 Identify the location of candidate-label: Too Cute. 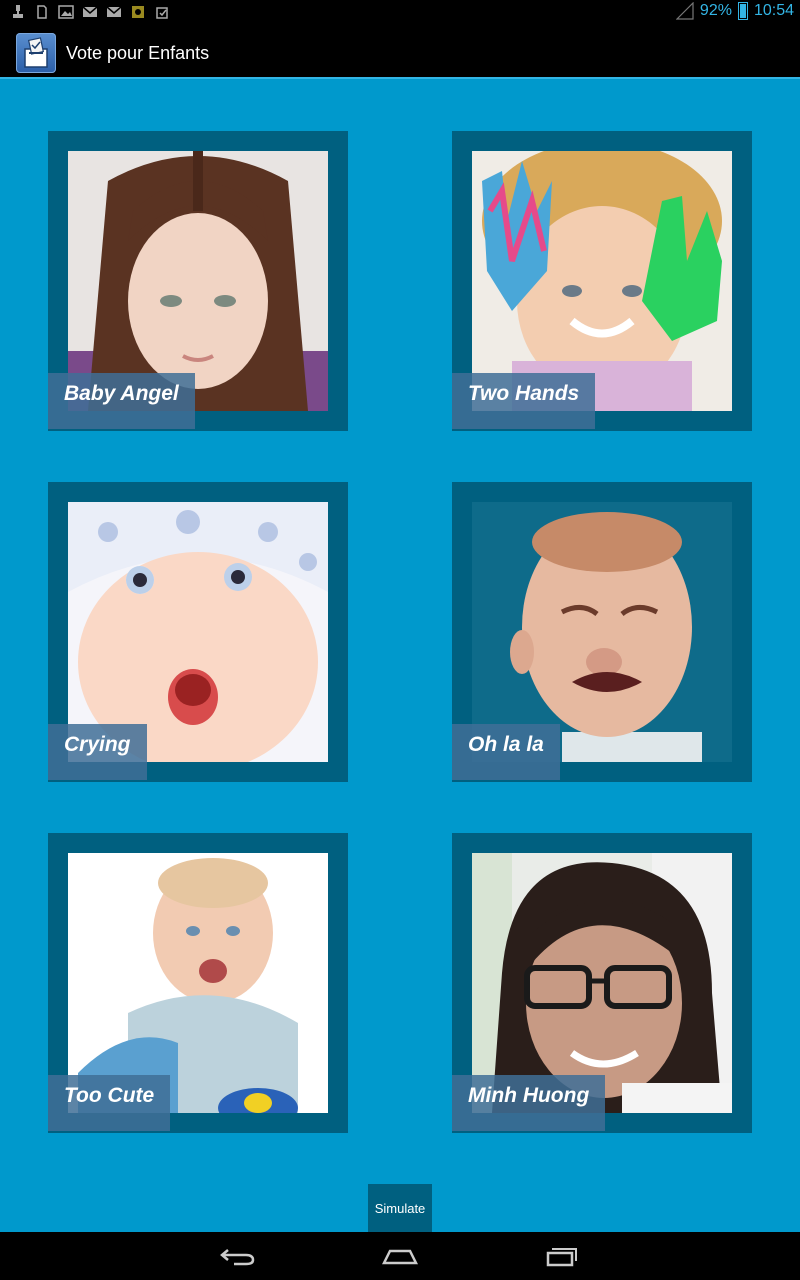
(109, 1103).